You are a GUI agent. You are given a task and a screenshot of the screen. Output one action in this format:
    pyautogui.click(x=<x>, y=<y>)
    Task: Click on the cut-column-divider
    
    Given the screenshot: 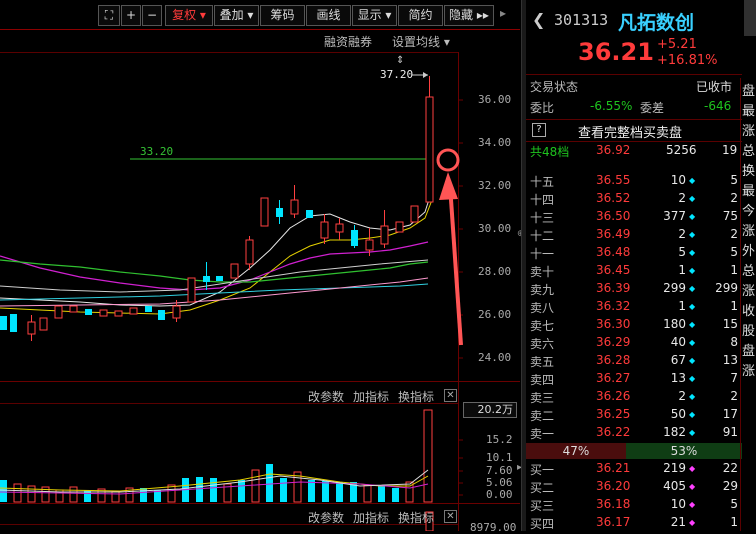 What is the action you would take?
    pyautogui.click(x=740, y=304)
    